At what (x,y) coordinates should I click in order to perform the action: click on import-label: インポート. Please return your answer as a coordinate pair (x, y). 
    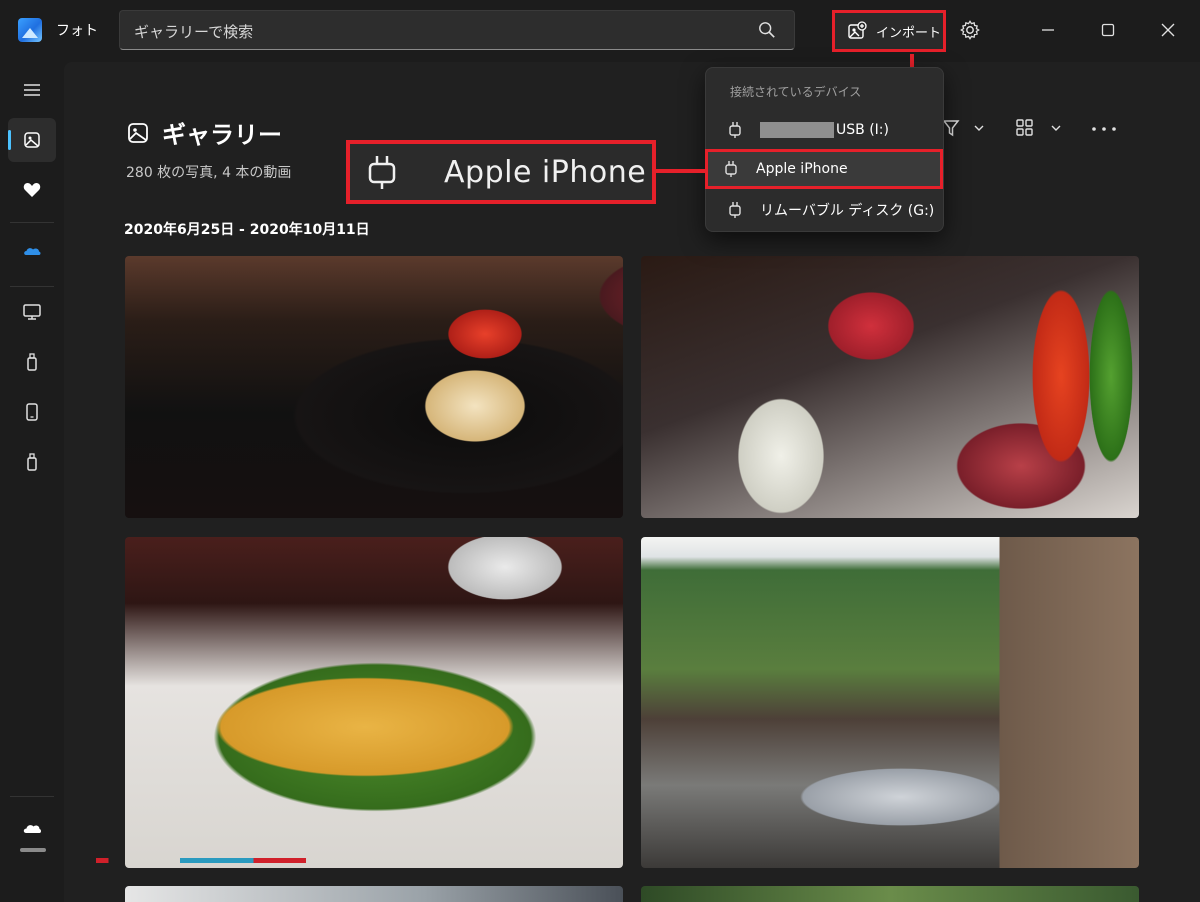
    Looking at the image, I should click on (909, 33).